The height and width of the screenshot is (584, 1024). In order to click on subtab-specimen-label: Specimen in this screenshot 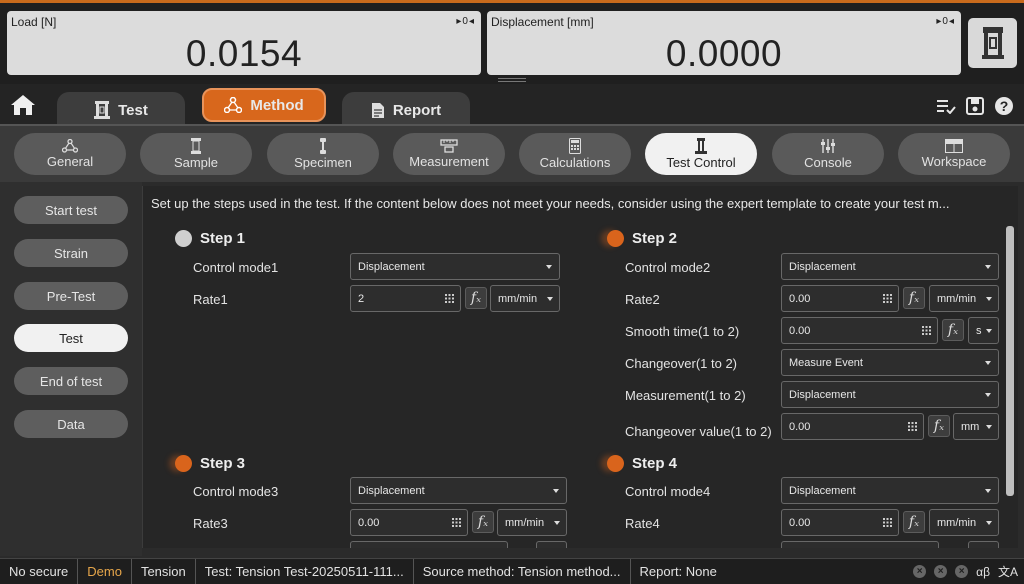, I will do `click(323, 162)`.